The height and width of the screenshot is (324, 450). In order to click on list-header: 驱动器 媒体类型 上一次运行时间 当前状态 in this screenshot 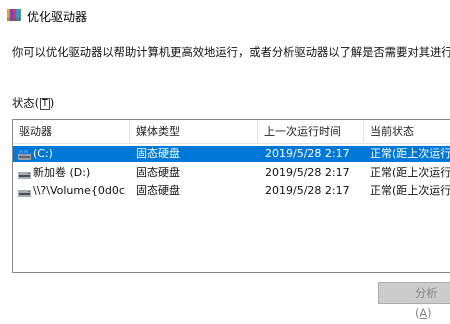, I will do `click(231, 132)`.